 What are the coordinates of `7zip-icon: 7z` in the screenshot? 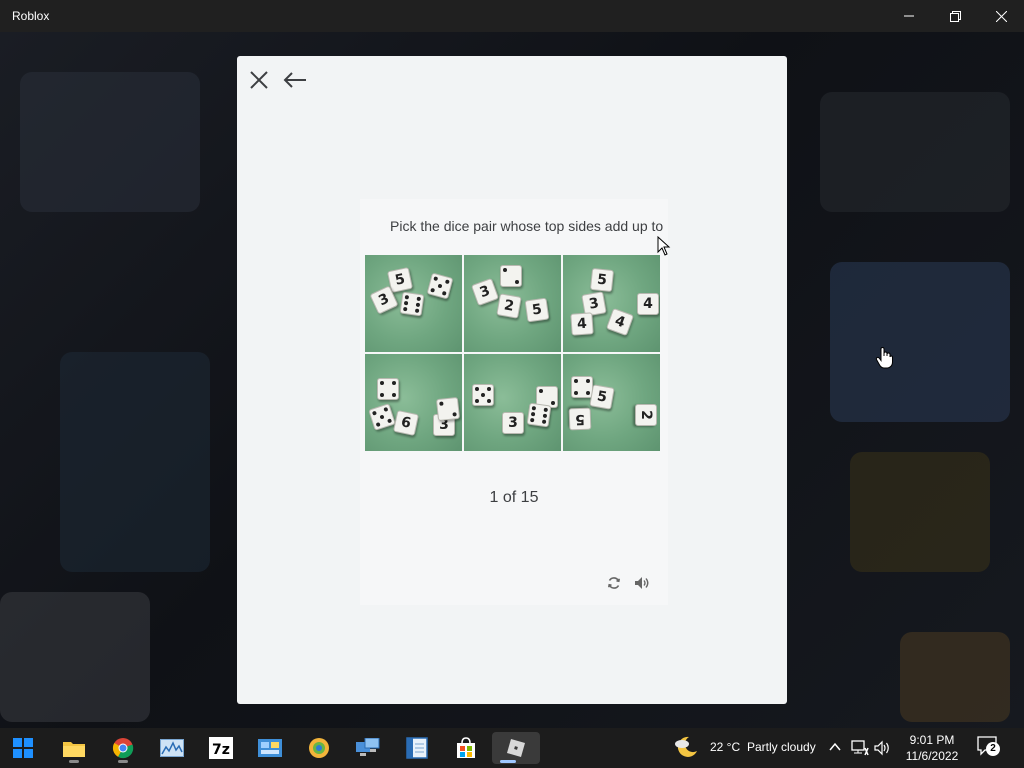 It's located at (221, 748).